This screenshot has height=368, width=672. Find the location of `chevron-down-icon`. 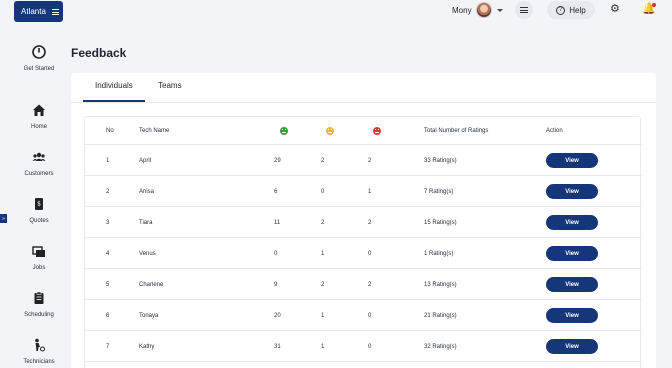

chevron-down-icon is located at coordinates (499, 10).